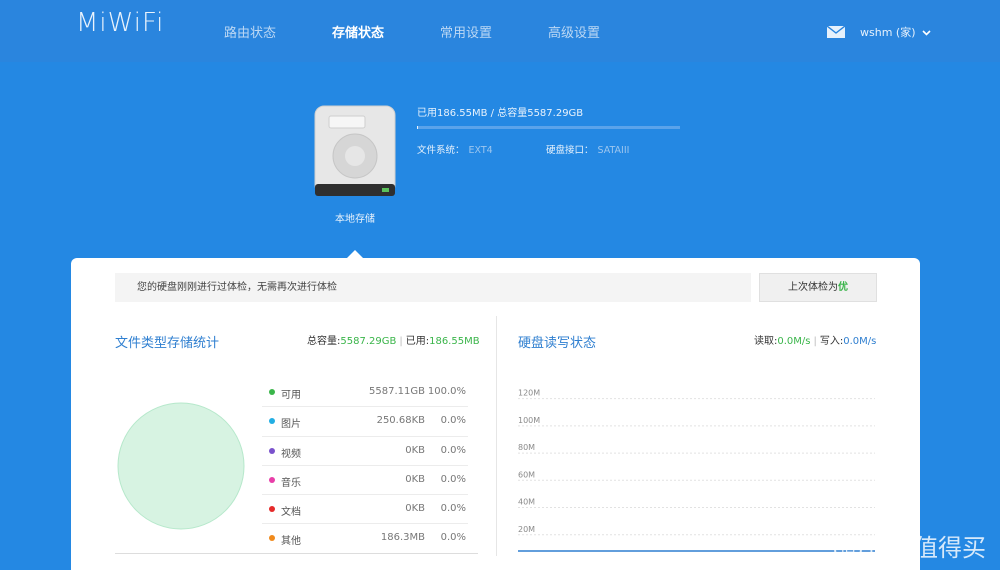 The height and width of the screenshot is (570, 1000). I want to click on y-tick-label: 100M, so click(529, 420).